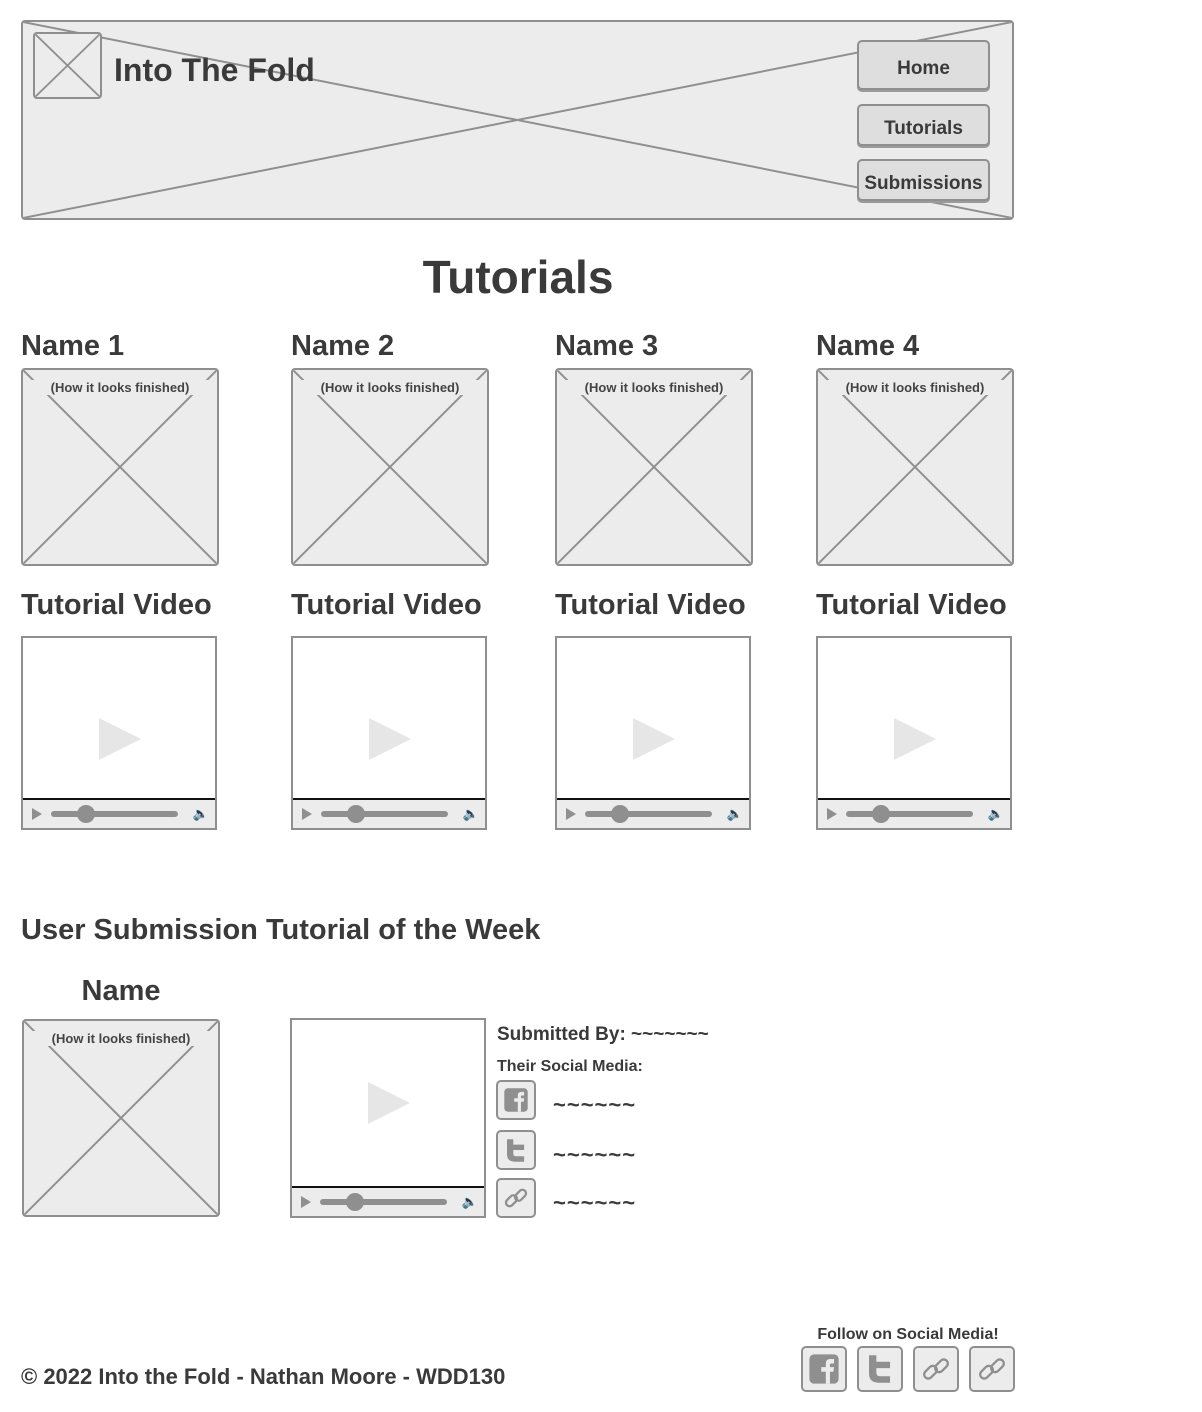 The width and height of the screenshot is (1202, 1412). I want to click on logo-image, so click(67, 65).